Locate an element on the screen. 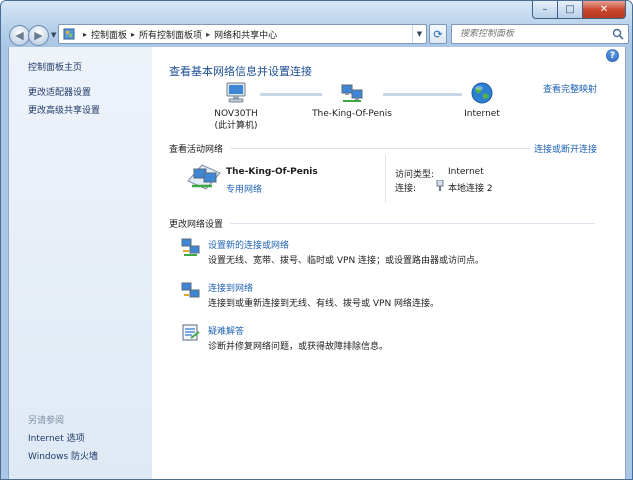 The height and width of the screenshot is (480, 633). back-arrow-icon: ◀ is located at coordinates (19, 35).